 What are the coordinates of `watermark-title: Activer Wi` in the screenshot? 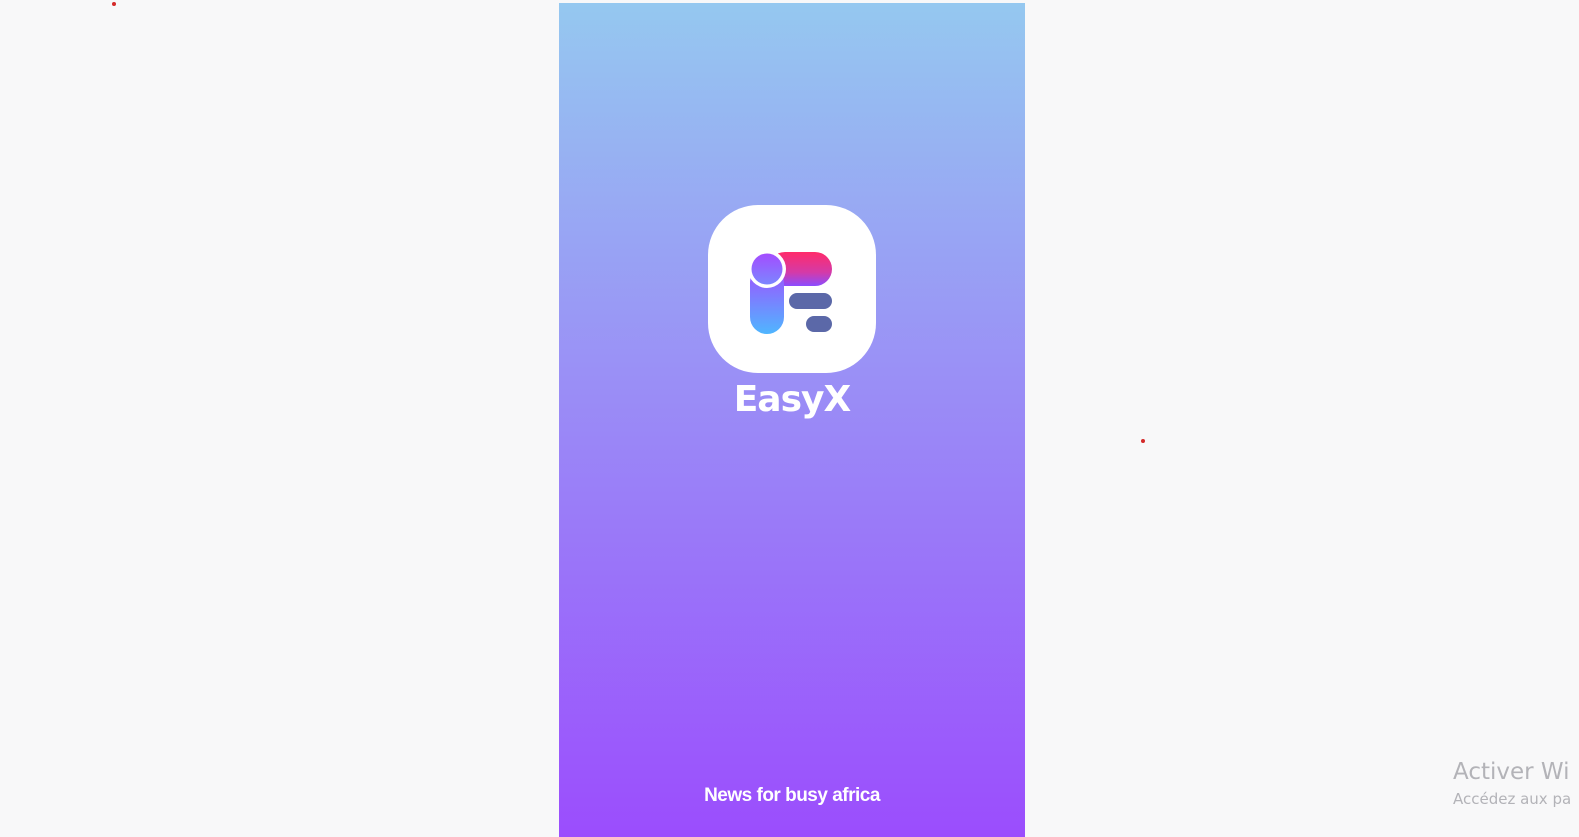 It's located at (1511, 772).